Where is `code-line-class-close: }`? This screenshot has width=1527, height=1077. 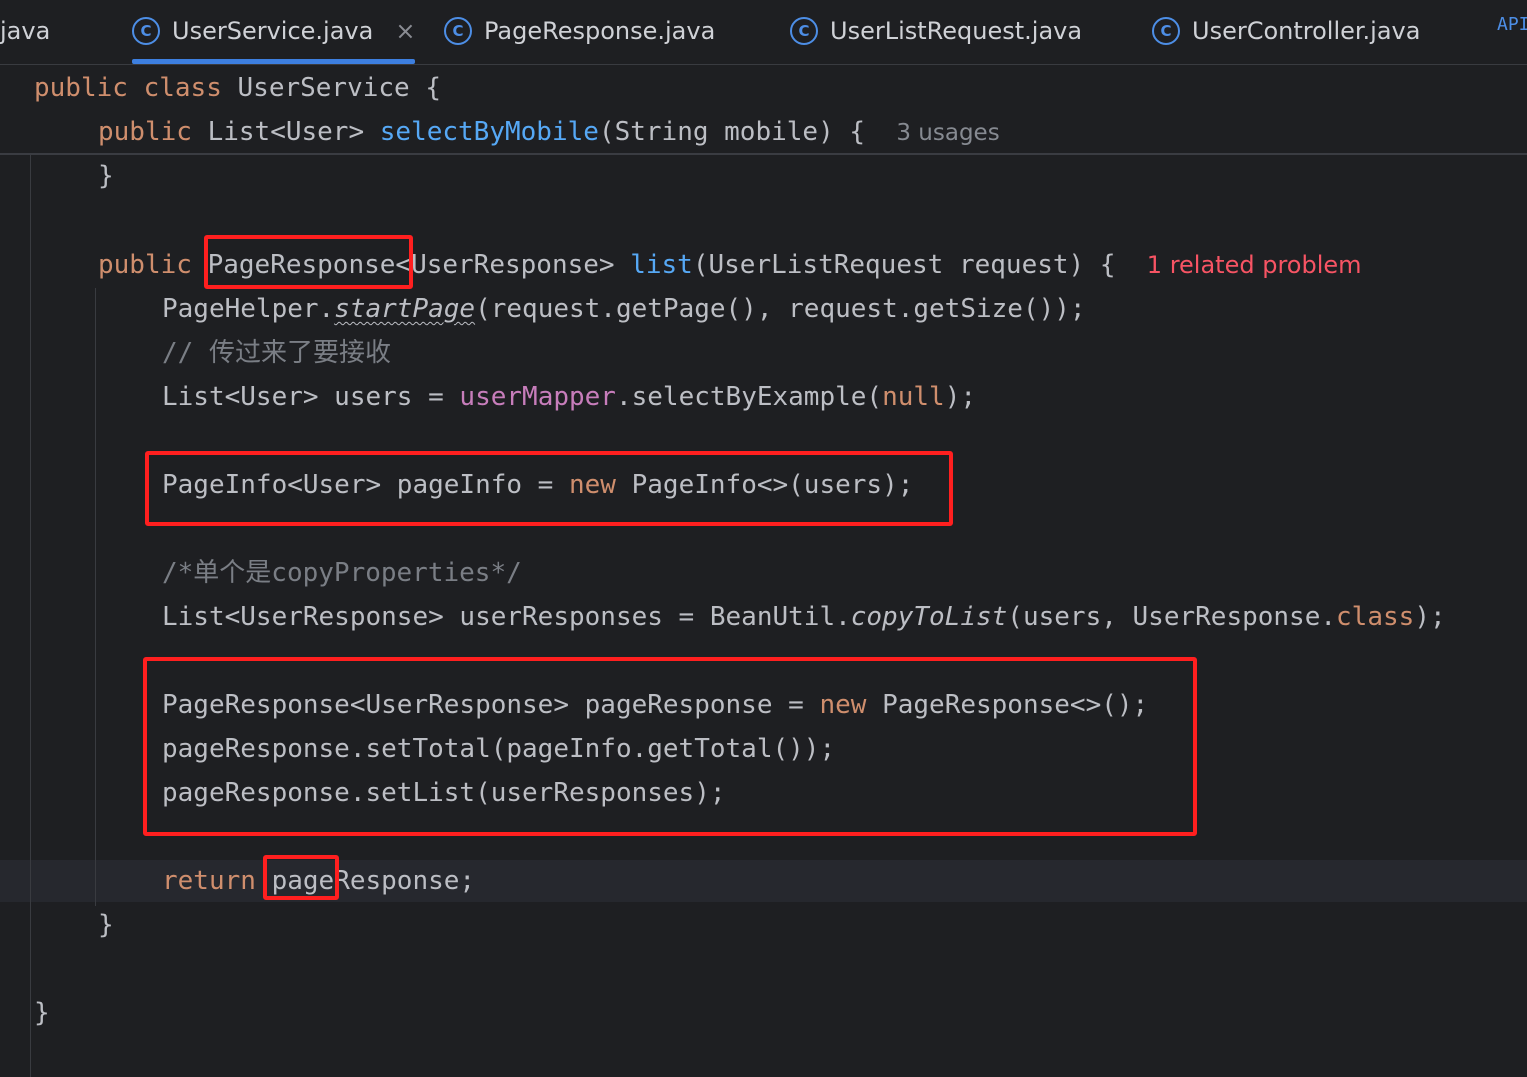 code-line-class-close: } is located at coordinates (42, 1013).